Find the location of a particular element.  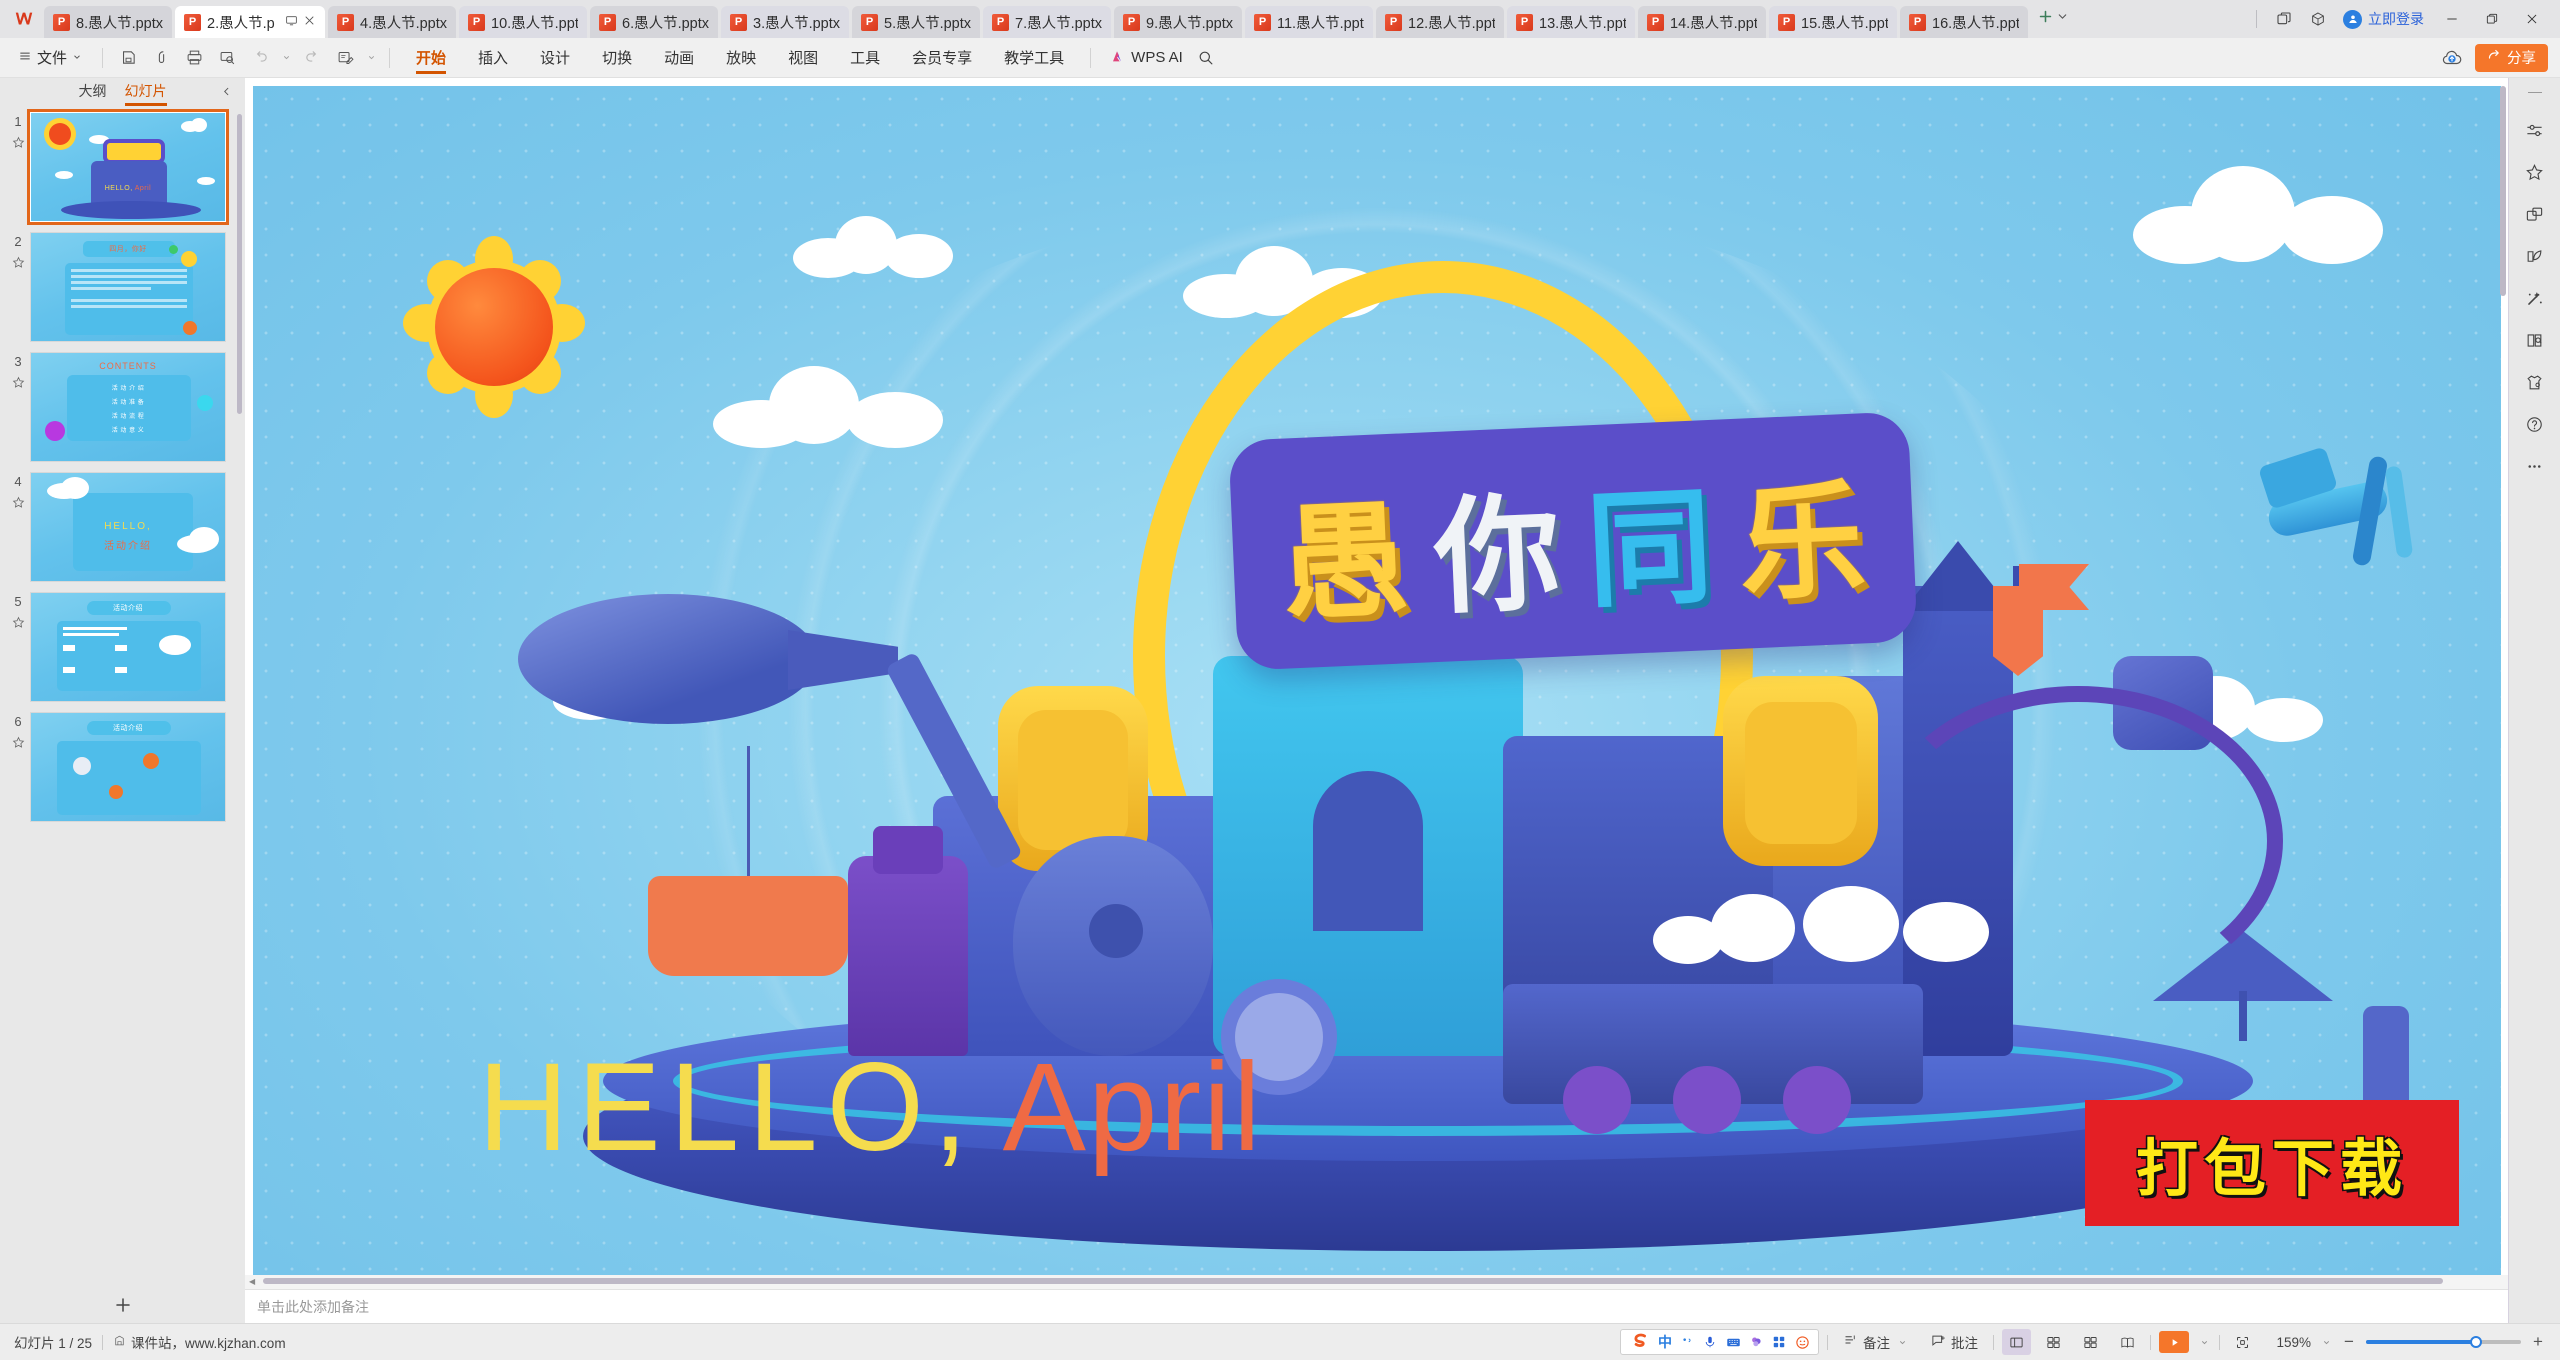

undo-dropdown-icon is located at coordinates (286, 58).